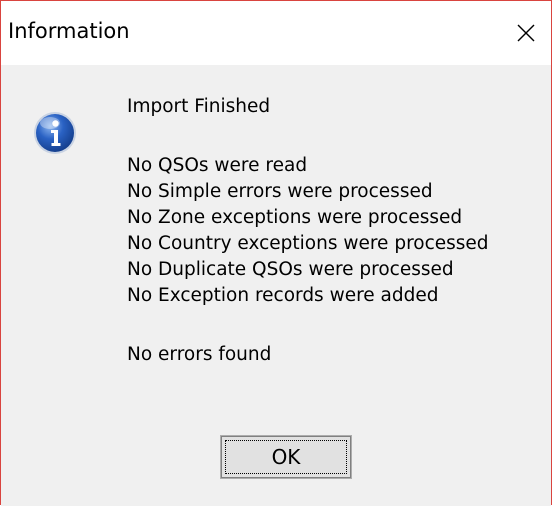 Image resolution: width=554 pixels, height=506 pixels. I want to click on close-button, so click(526, 33).